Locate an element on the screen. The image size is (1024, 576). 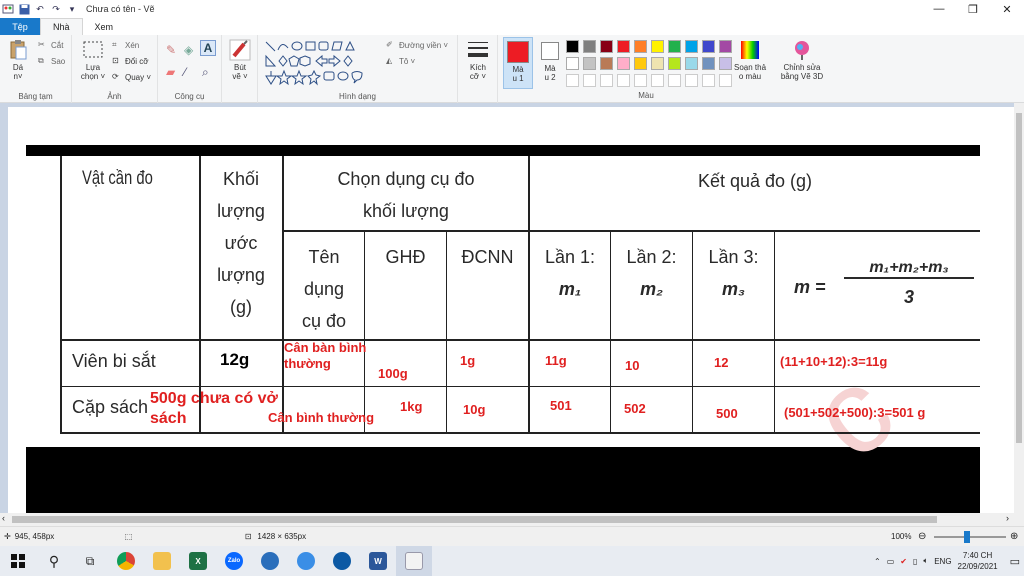
vertical-scrollbar is located at coordinates (1019, 308).